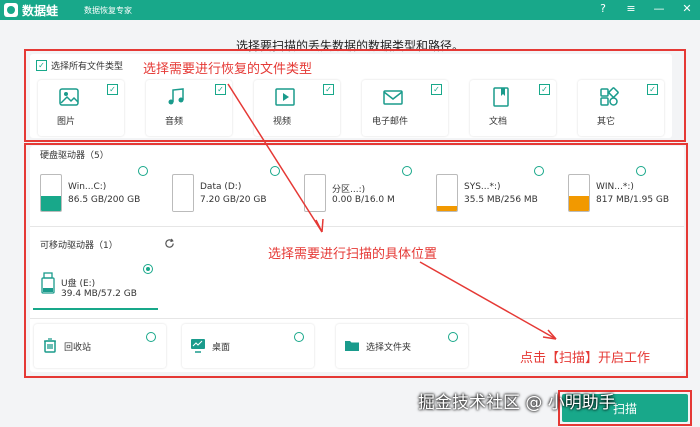 This screenshot has width=700, height=427. I want to click on annotation-location: 选择需要进行扫描的具体位置, so click(353, 254).